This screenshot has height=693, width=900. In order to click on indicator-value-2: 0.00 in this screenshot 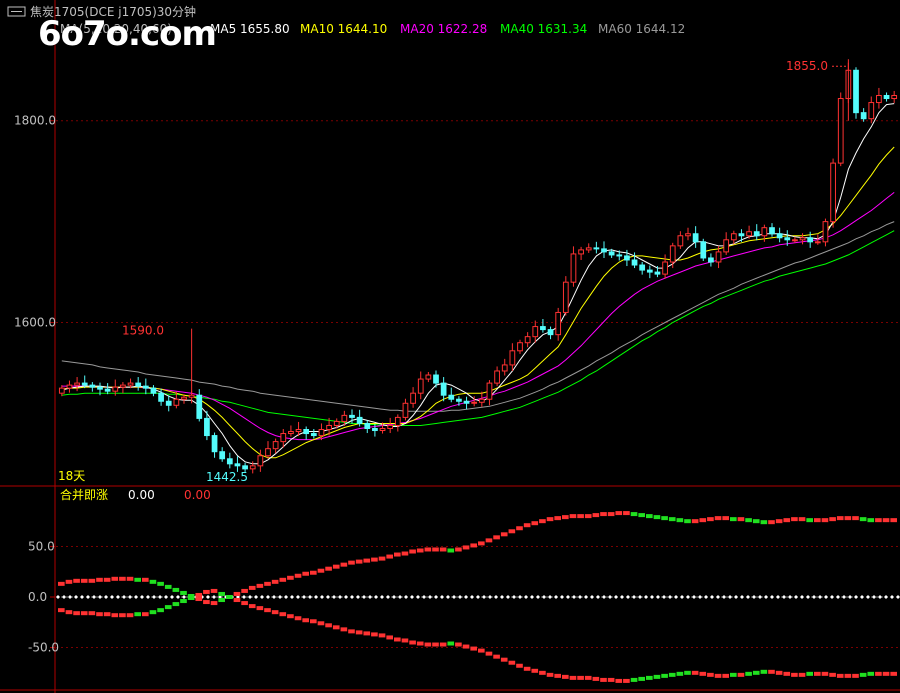, I will do `click(197, 495)`.